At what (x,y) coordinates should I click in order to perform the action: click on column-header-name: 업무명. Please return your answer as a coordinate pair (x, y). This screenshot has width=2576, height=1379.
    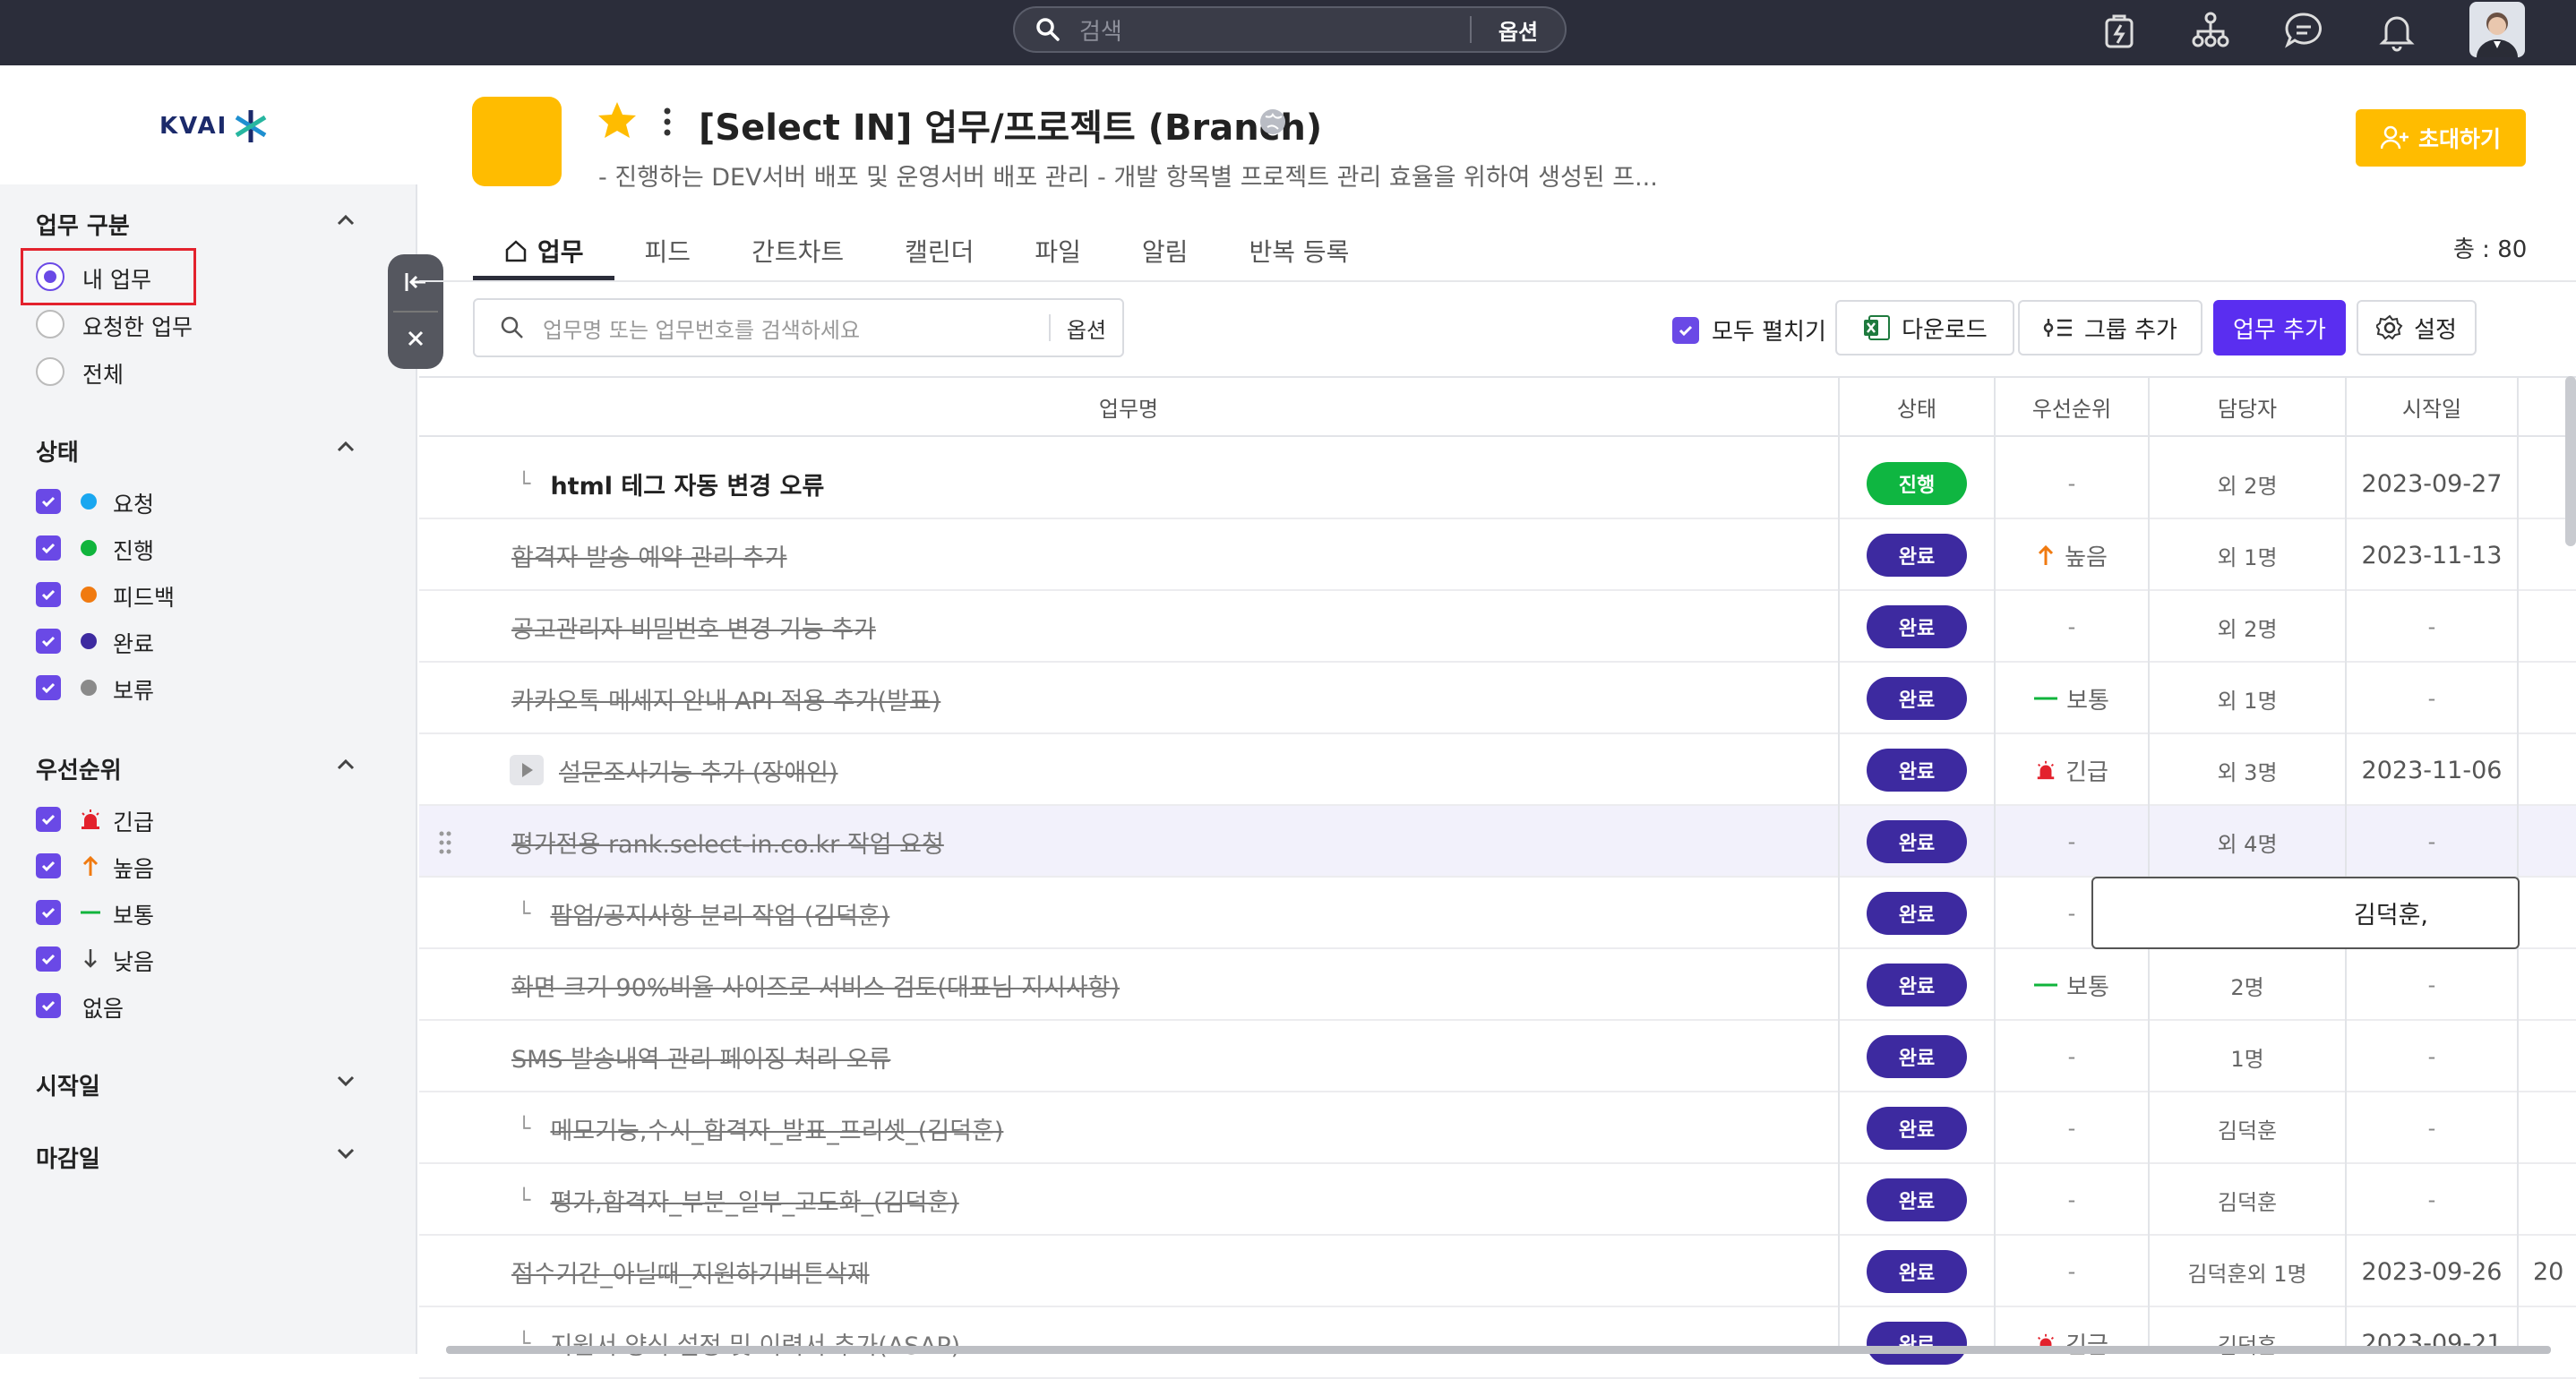
    Looking at the image, I should click on (1128, 407).